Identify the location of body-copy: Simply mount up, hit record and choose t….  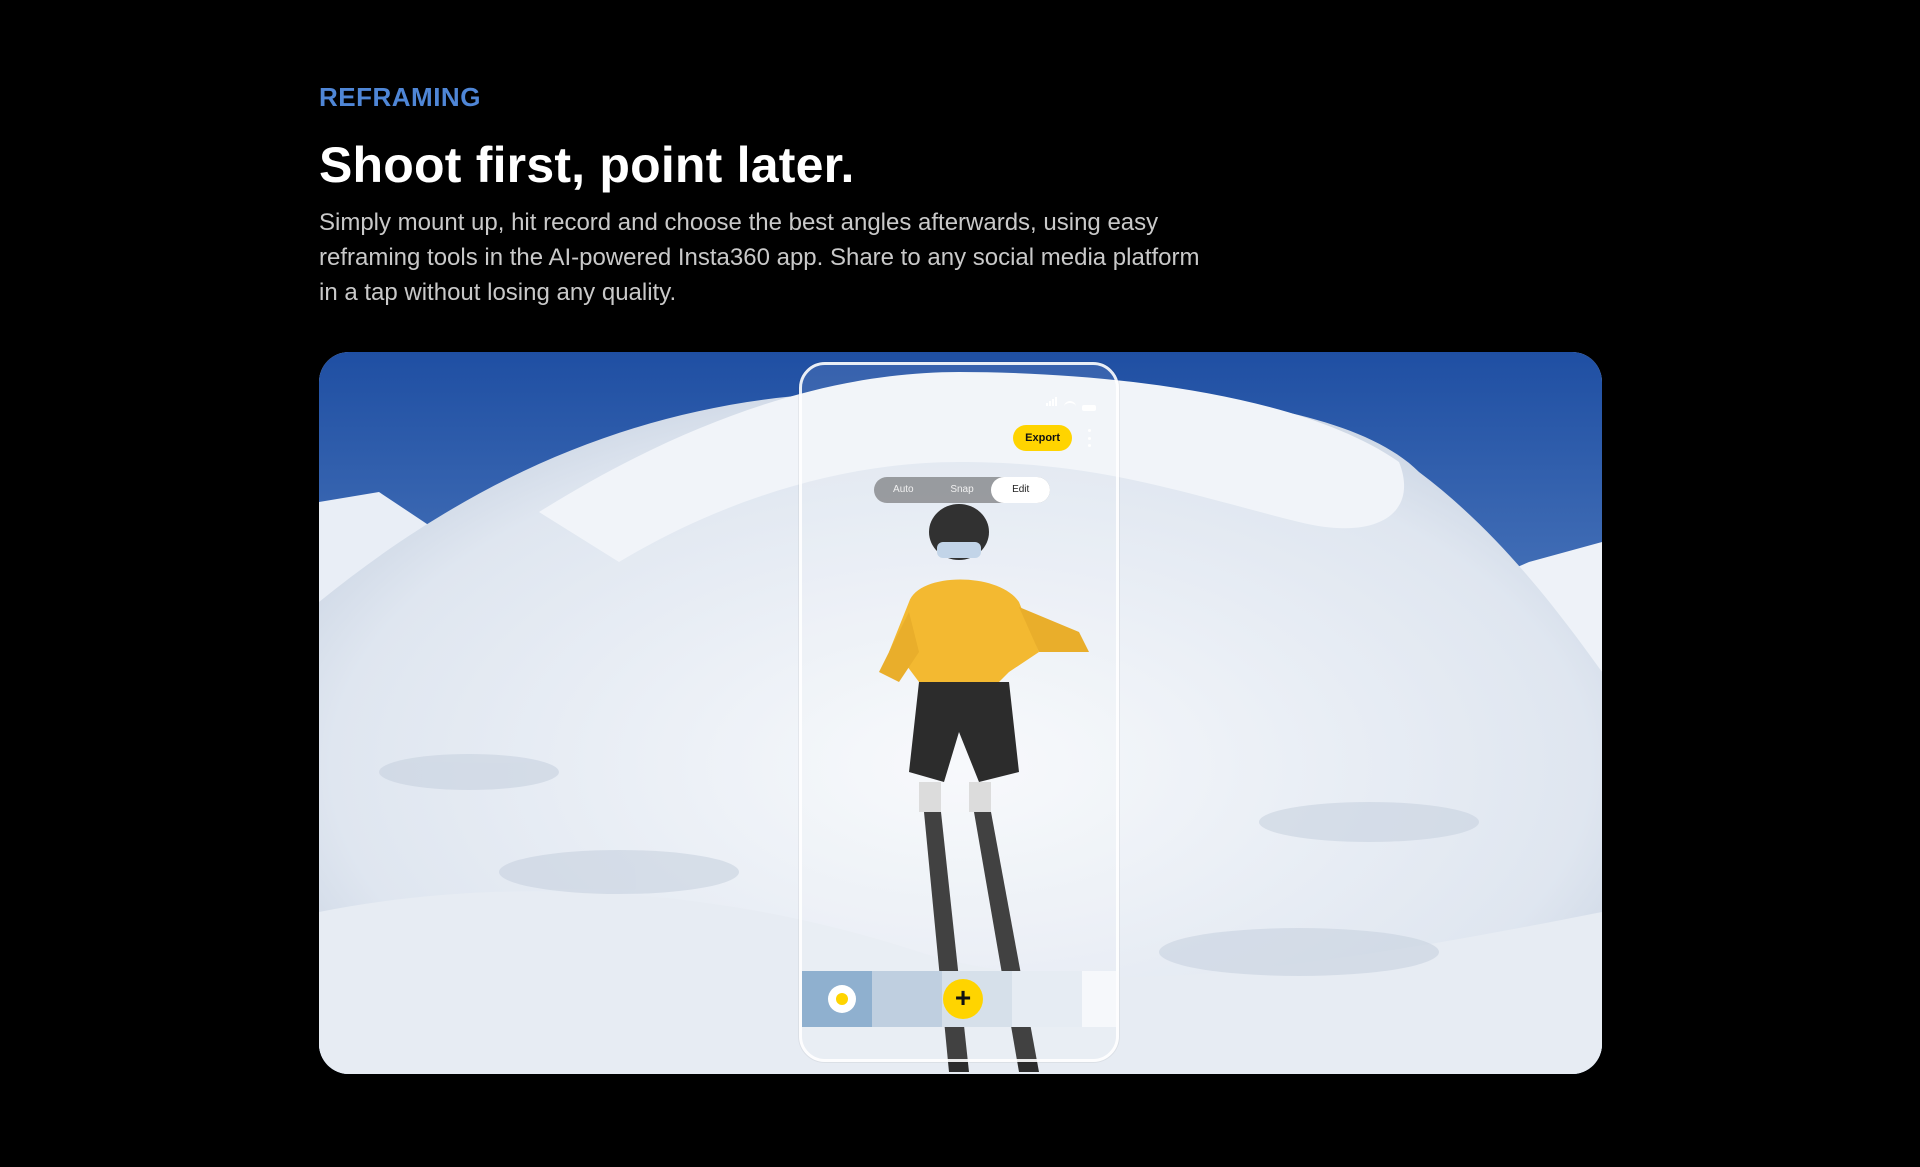
(839, 257).